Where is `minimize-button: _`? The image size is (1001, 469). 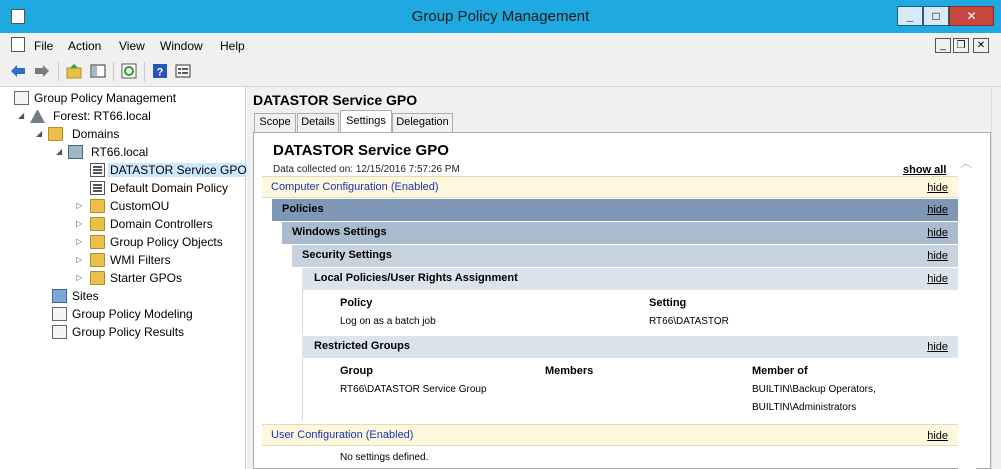 minimize-button: _ is located at coordinates (910, 16).